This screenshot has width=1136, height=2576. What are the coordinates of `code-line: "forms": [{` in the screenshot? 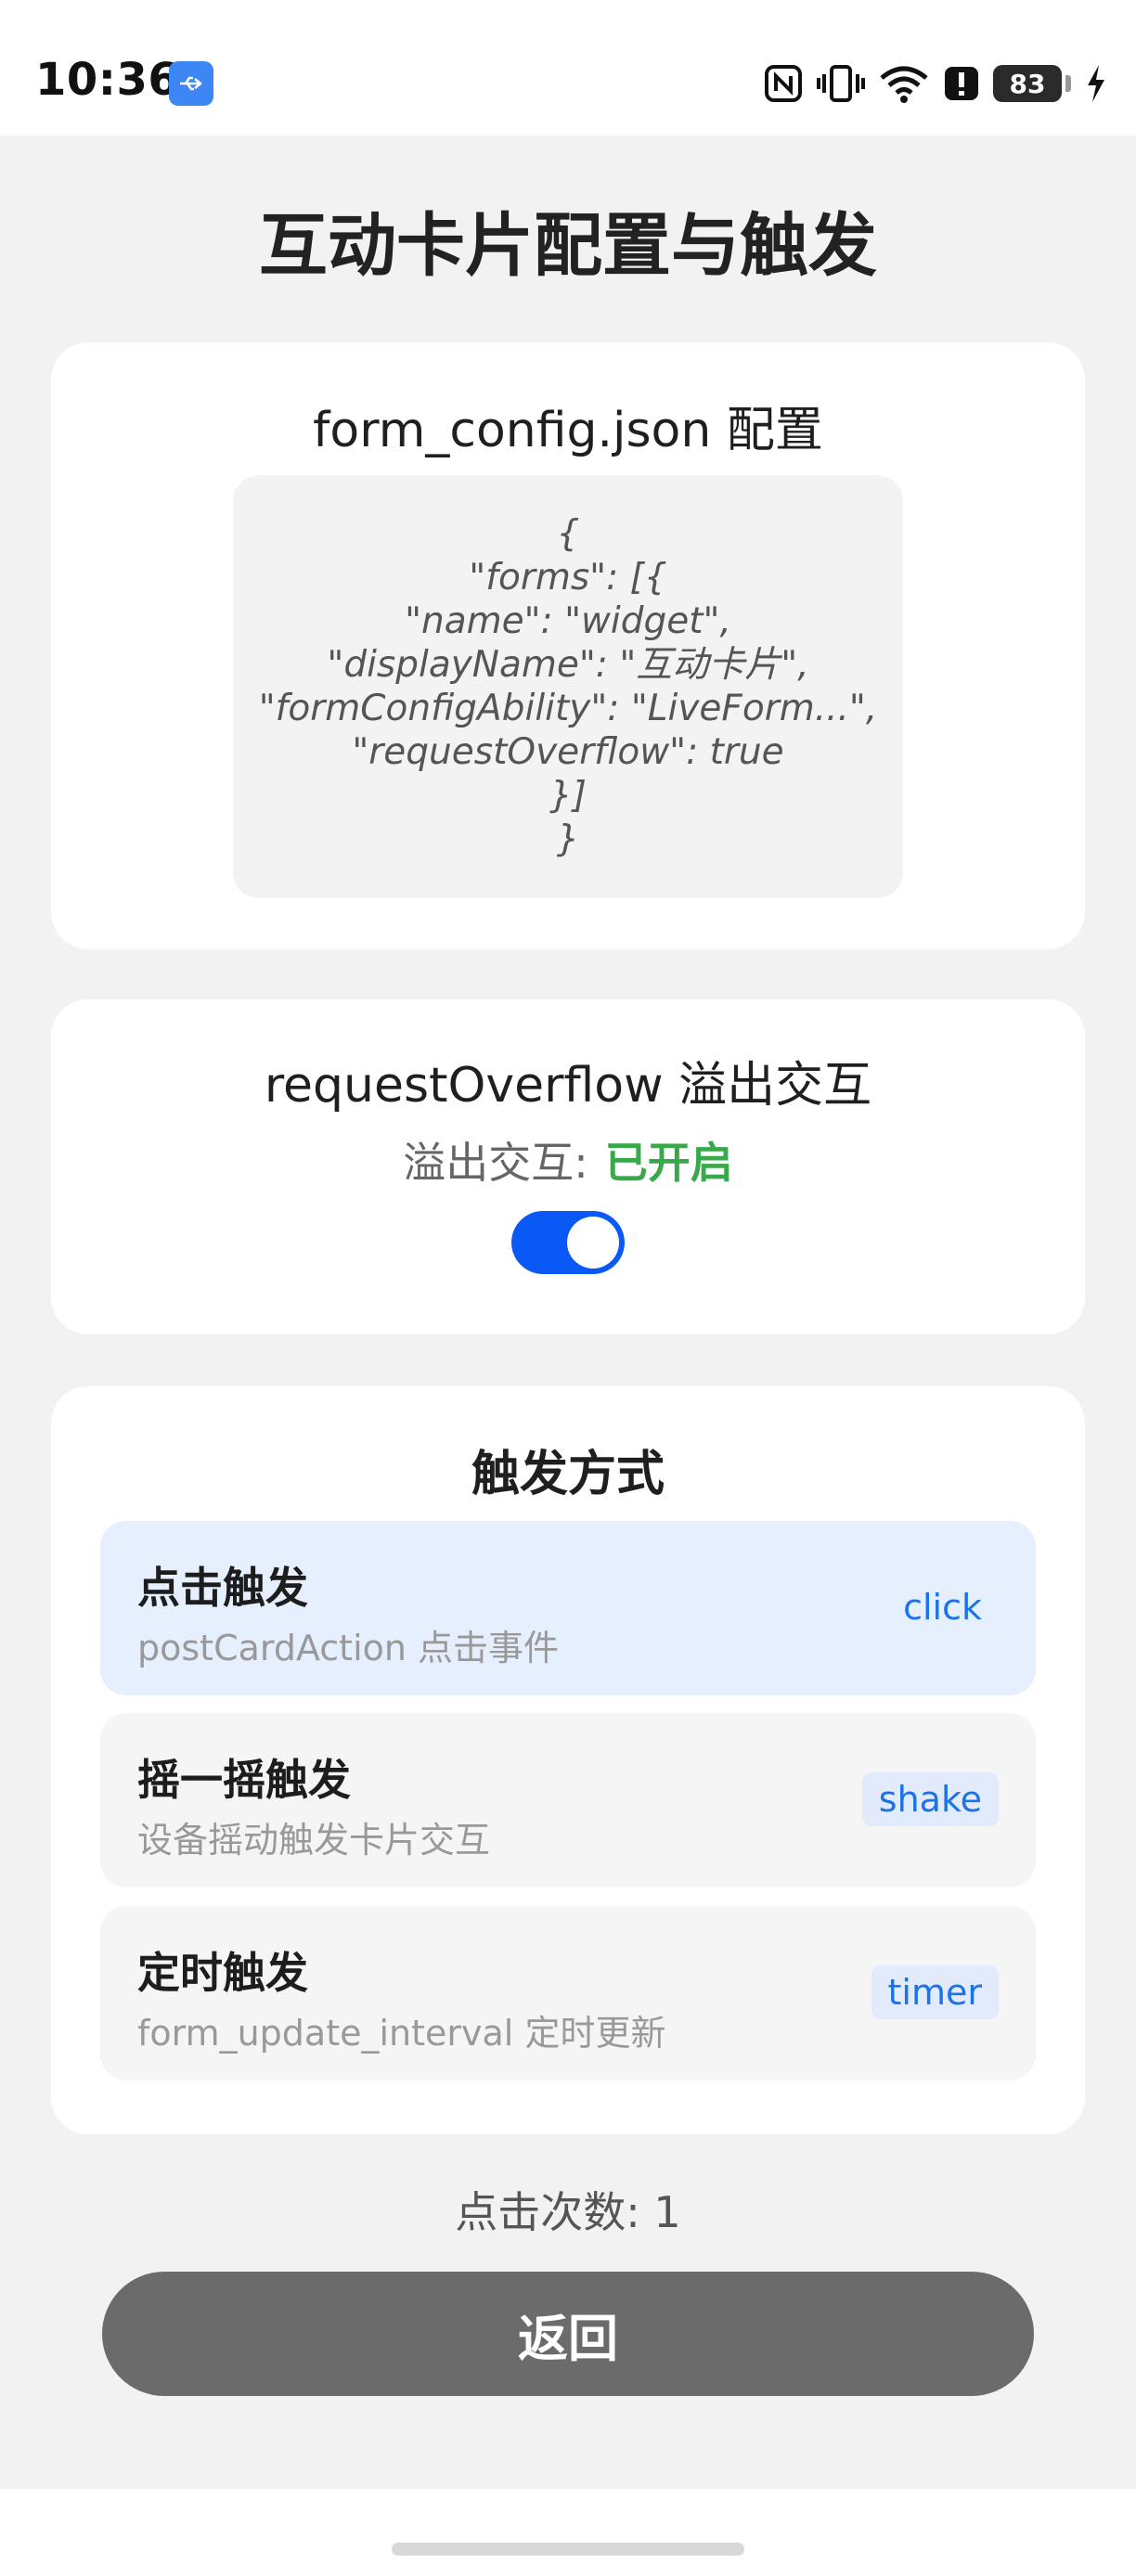 It's located at (568, 578).